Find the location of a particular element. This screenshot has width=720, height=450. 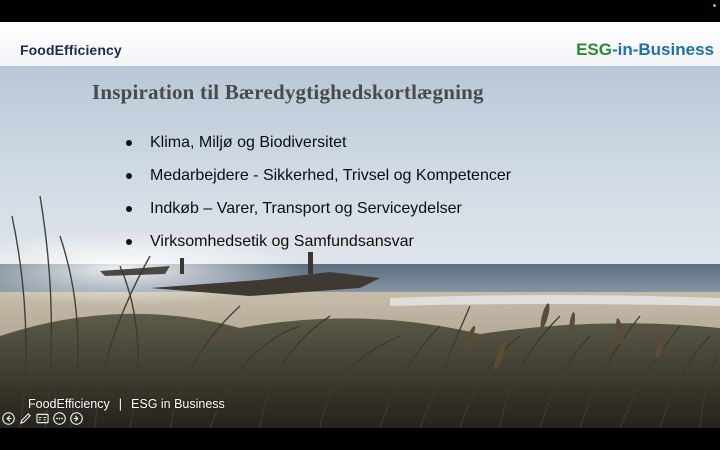

bullet-item: Virksomhedsetik og Samfundsansvar is located at coordinates (318, 241).